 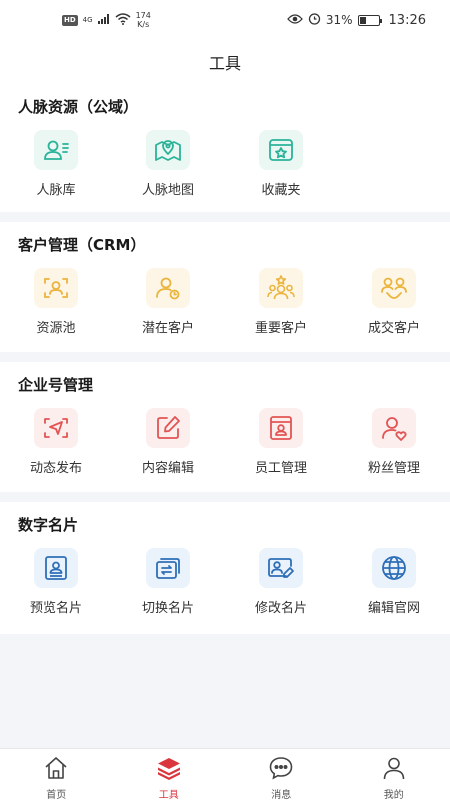 I want to click on contacts-icon, so click(x=56, y=150).